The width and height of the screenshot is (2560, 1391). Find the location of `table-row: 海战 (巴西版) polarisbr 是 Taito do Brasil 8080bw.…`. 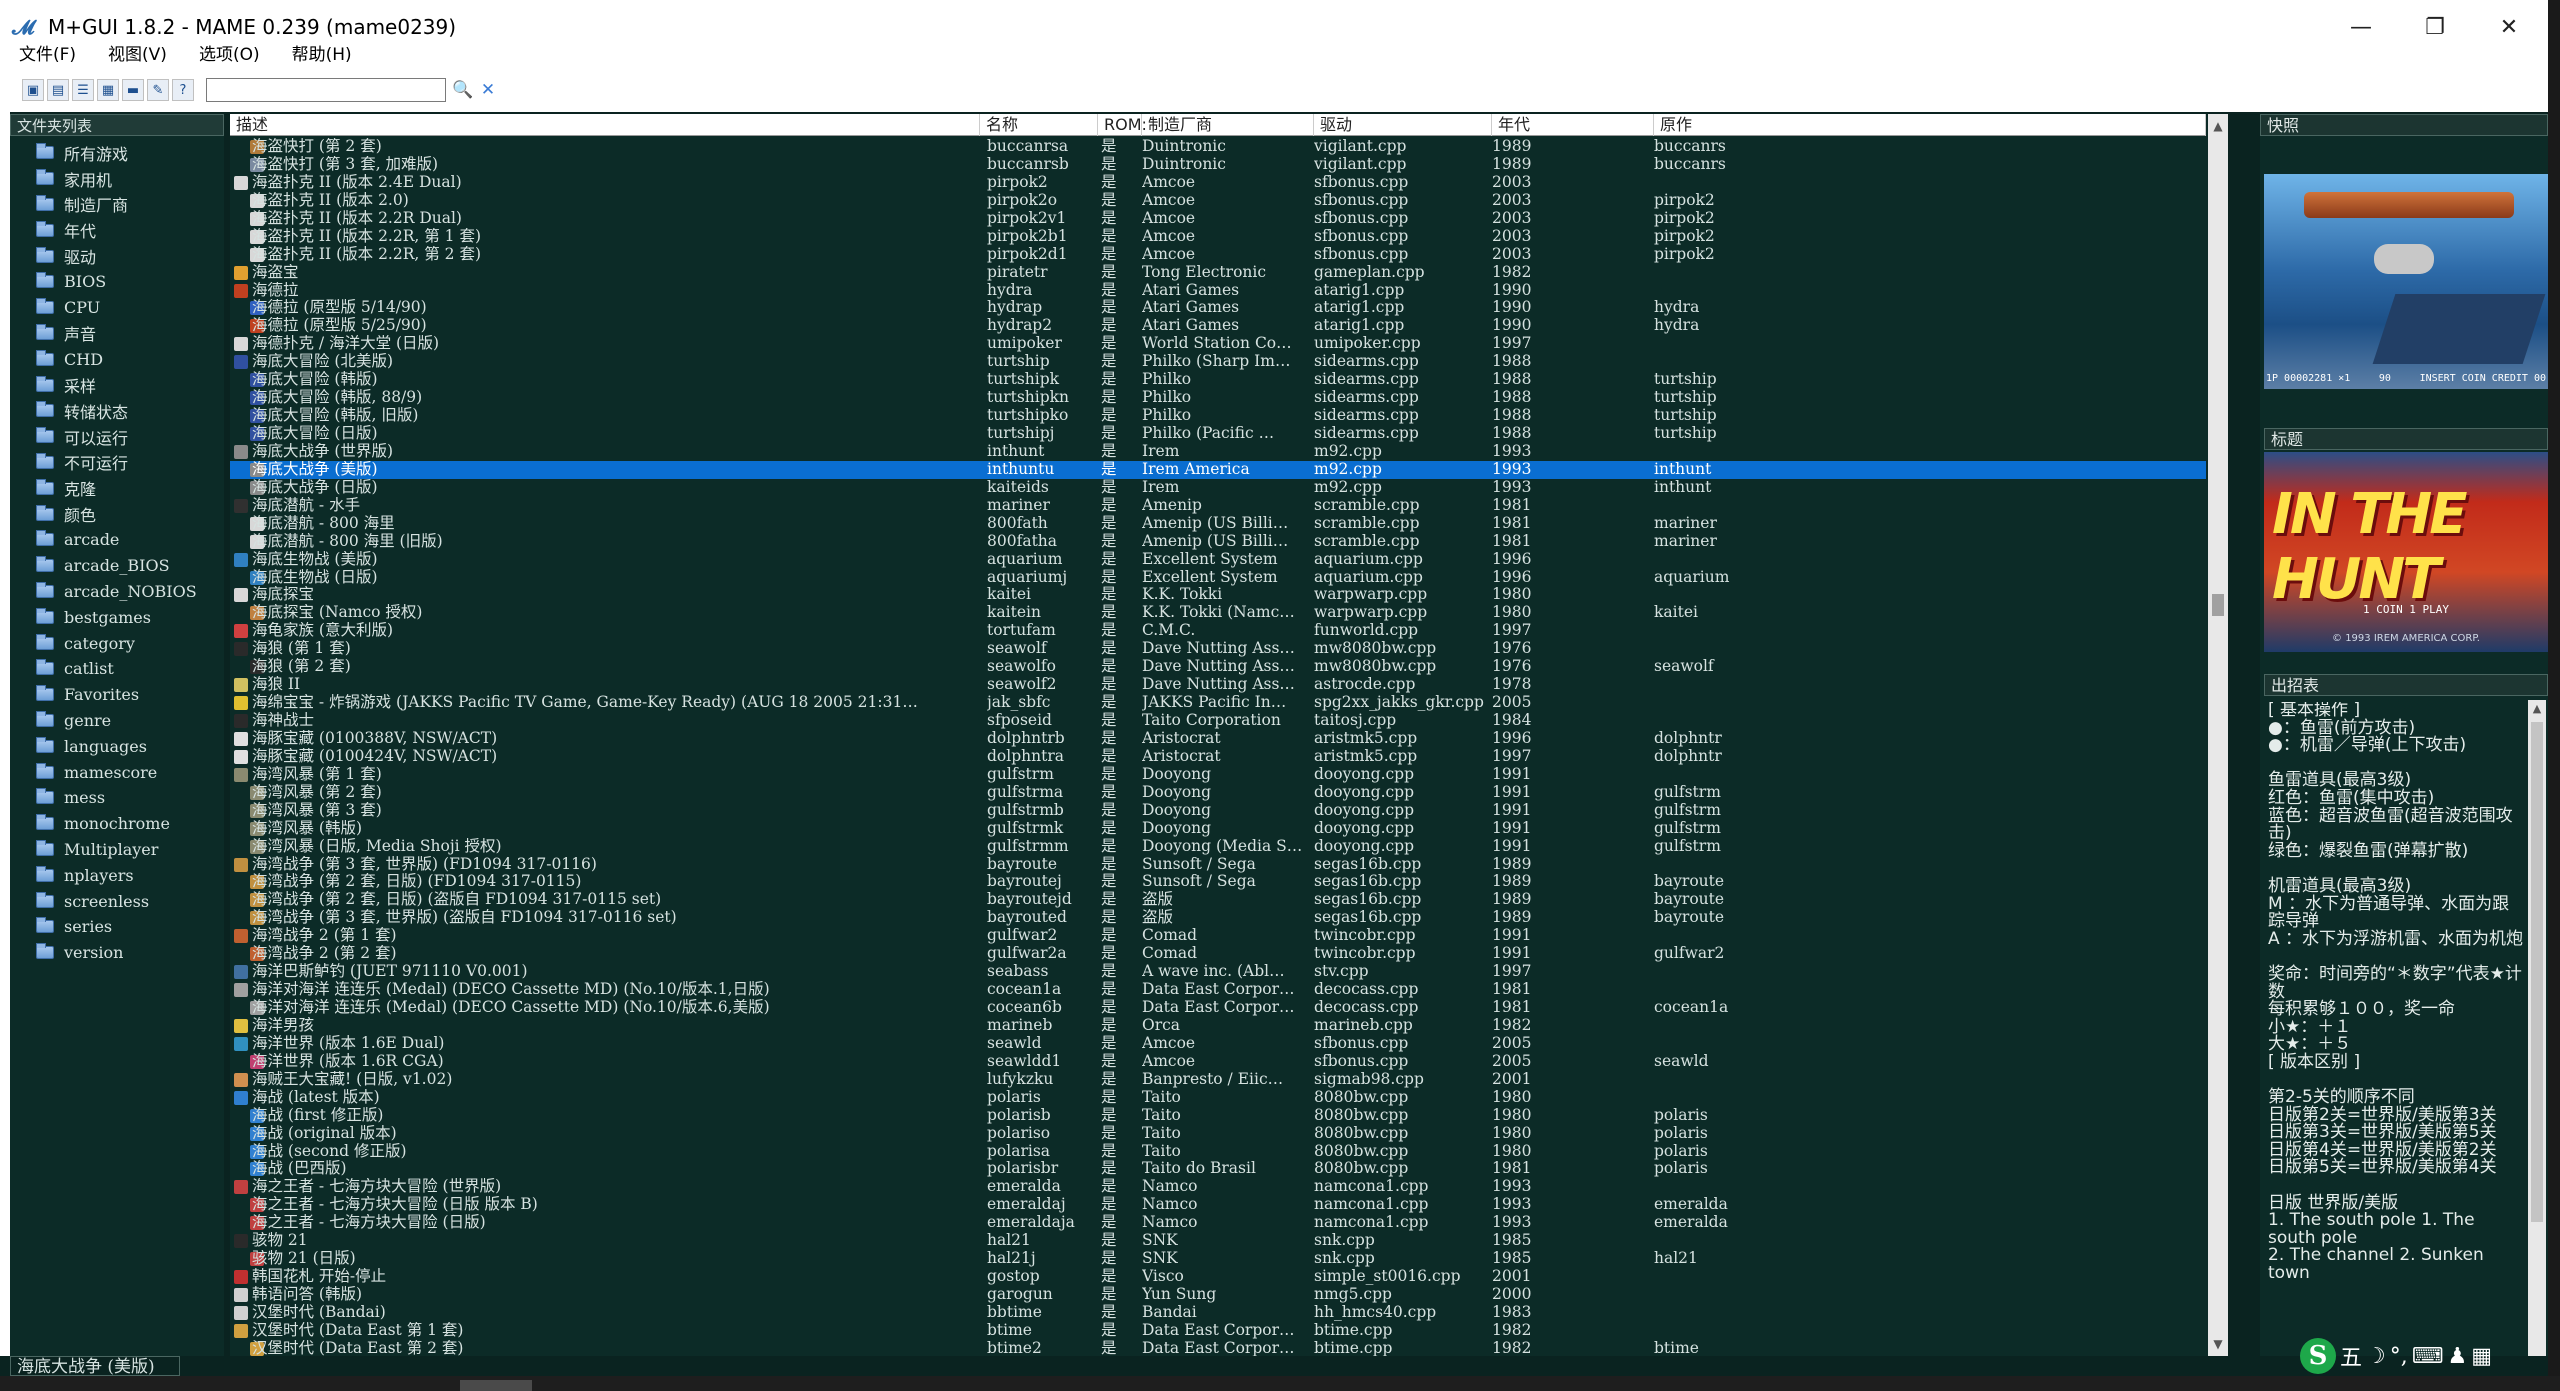

table-row: 海战 (巴西版) polarisbr 是 Taito do Brasil 8080bw.… is located at coordinates (1218, 1169).